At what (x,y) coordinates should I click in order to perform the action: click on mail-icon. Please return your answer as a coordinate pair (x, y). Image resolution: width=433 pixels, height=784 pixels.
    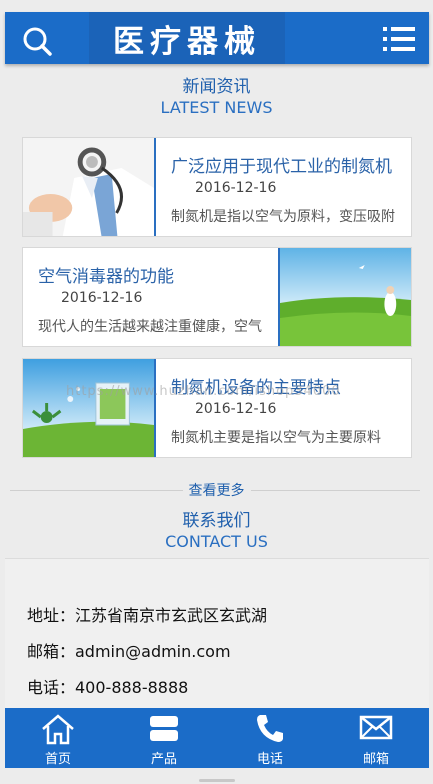
    Looking at the image, I should click on (376, 727).